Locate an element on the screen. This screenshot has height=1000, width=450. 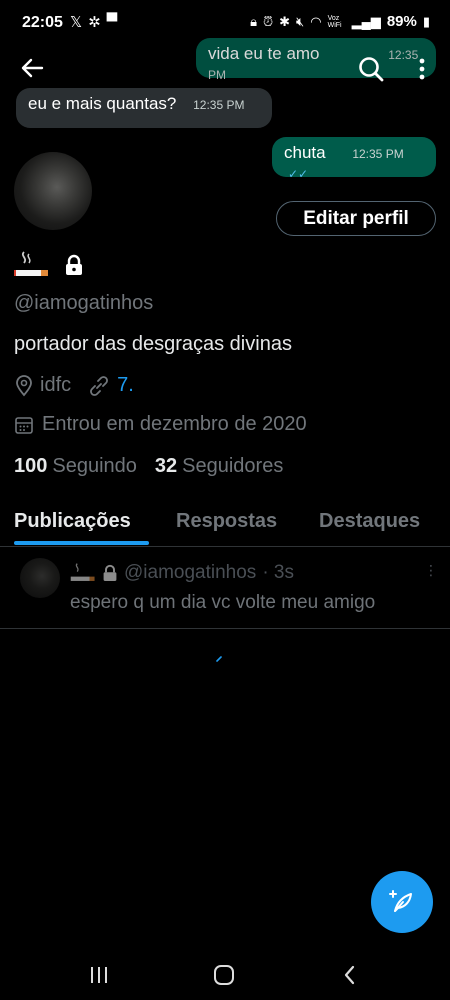
home-icon is located at coordinates (224, 975).